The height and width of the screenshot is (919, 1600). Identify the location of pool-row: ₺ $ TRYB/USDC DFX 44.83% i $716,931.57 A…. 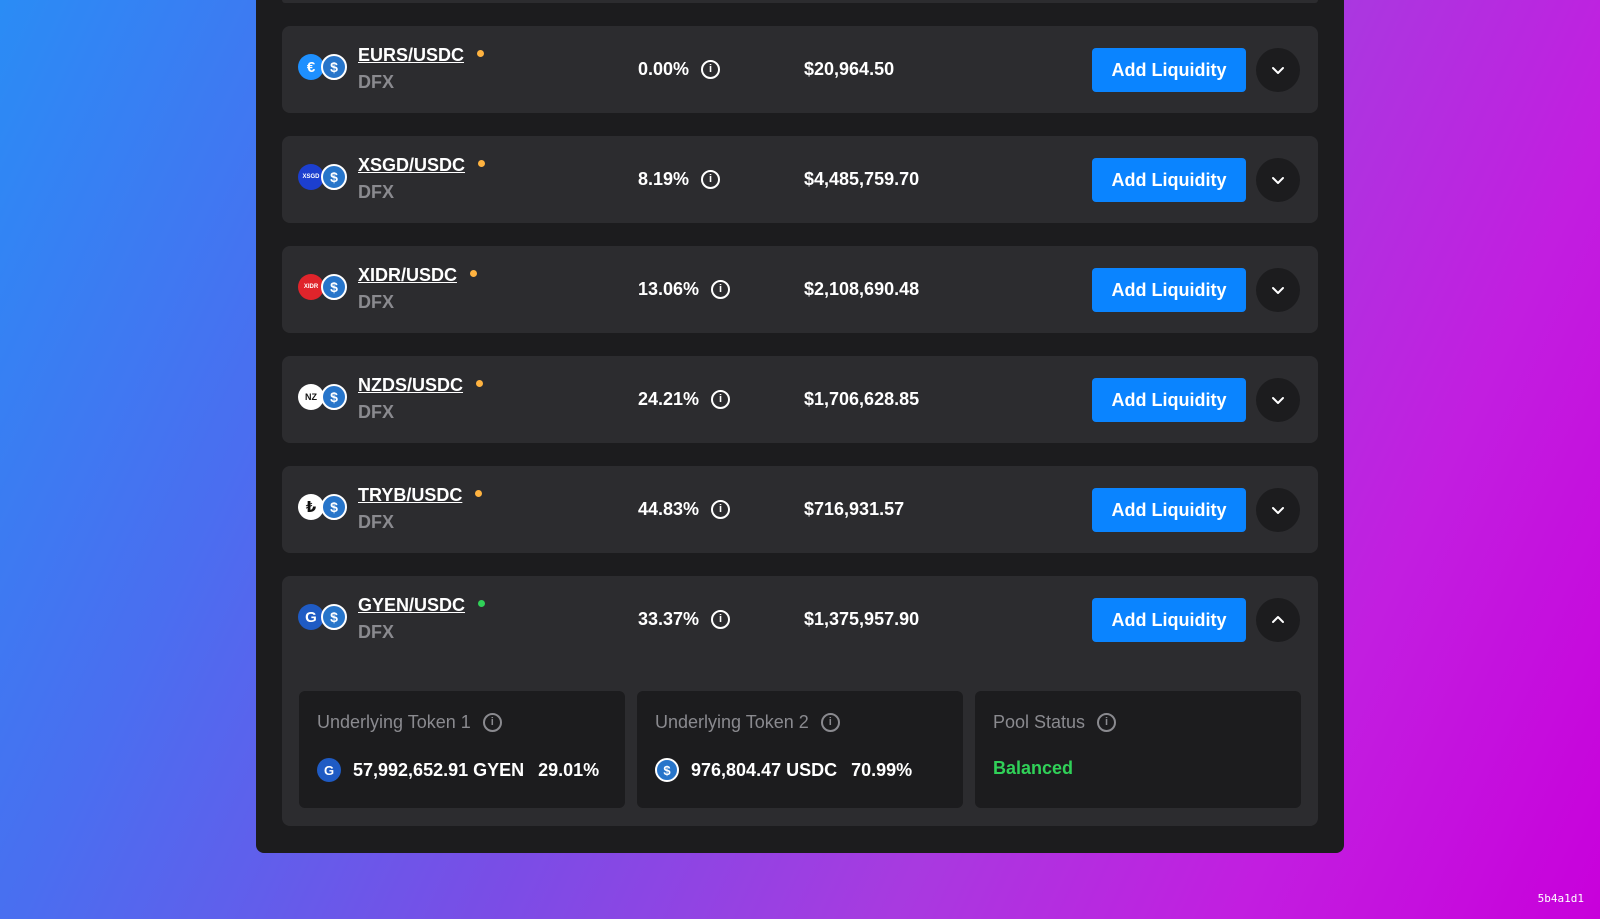
(800, 509).